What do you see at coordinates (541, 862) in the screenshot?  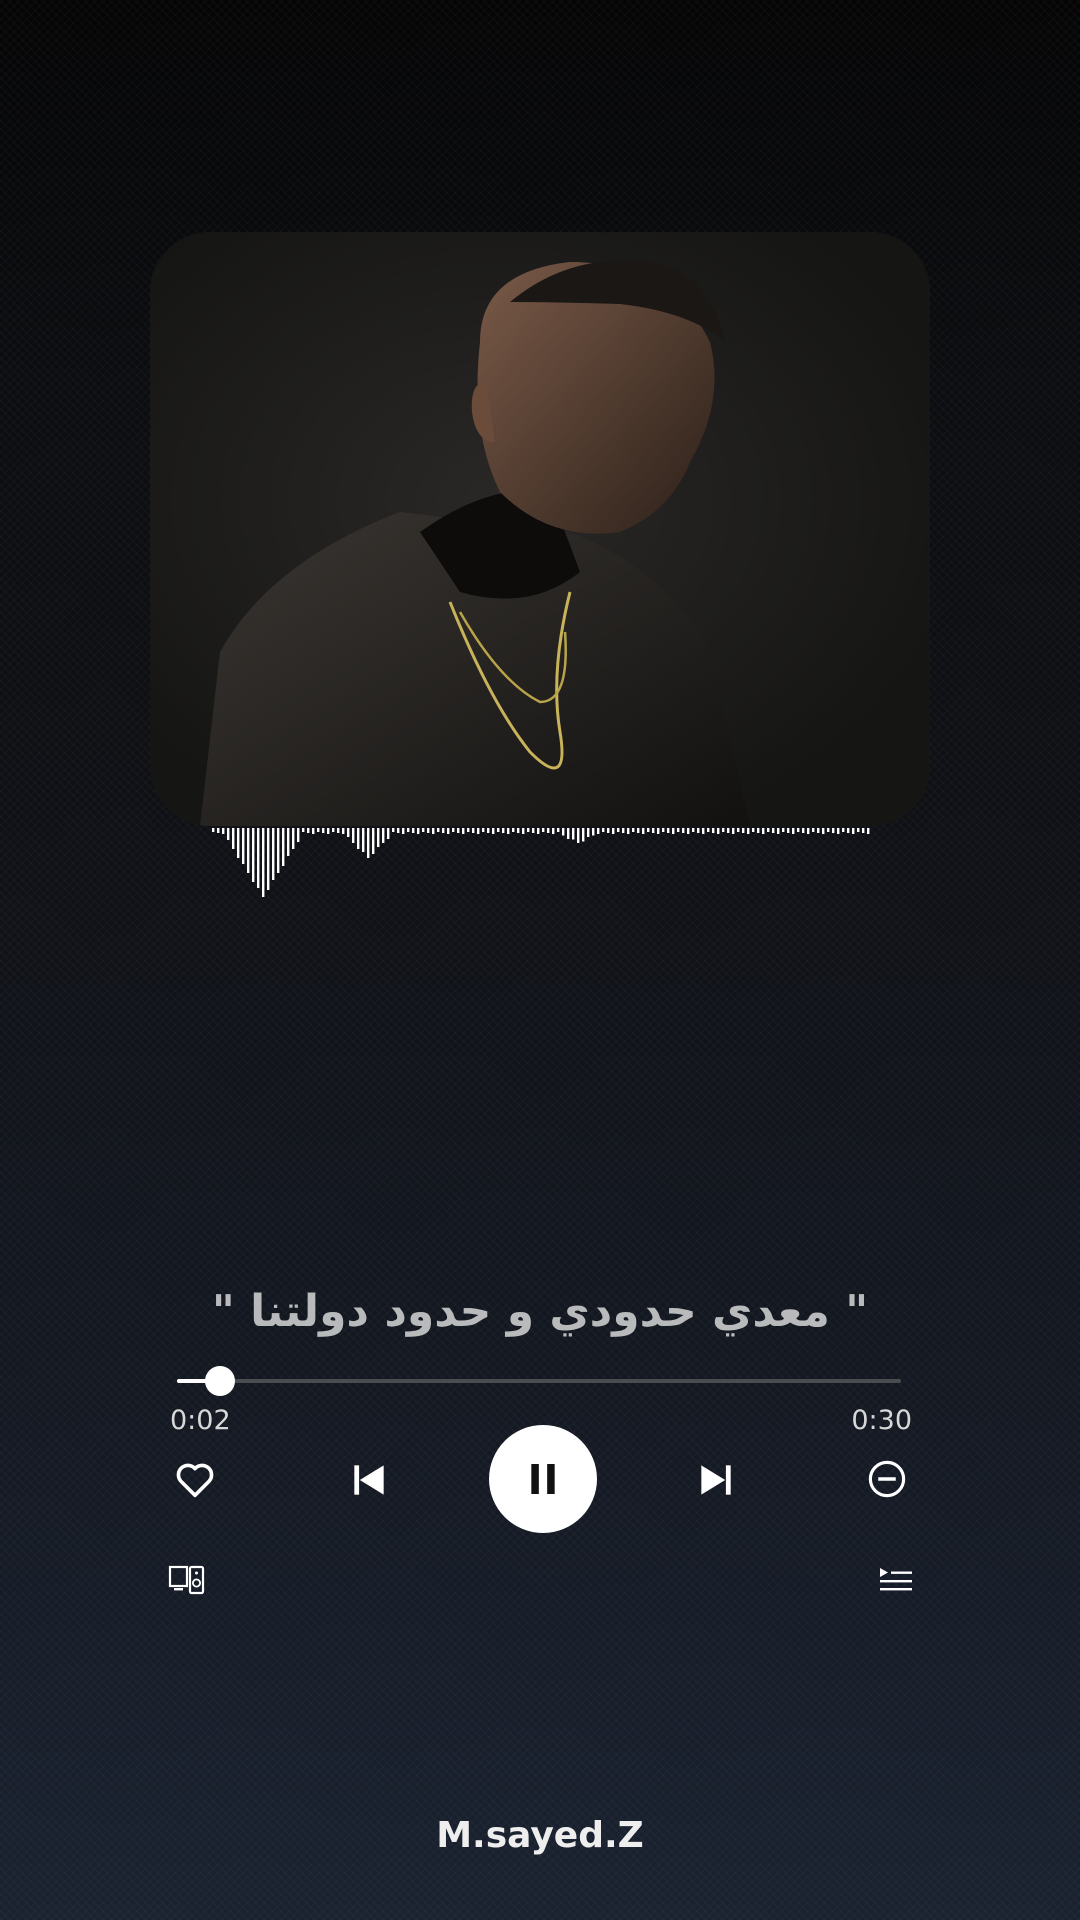 I see `audio-visualizer` at bounding box center [541, 862].